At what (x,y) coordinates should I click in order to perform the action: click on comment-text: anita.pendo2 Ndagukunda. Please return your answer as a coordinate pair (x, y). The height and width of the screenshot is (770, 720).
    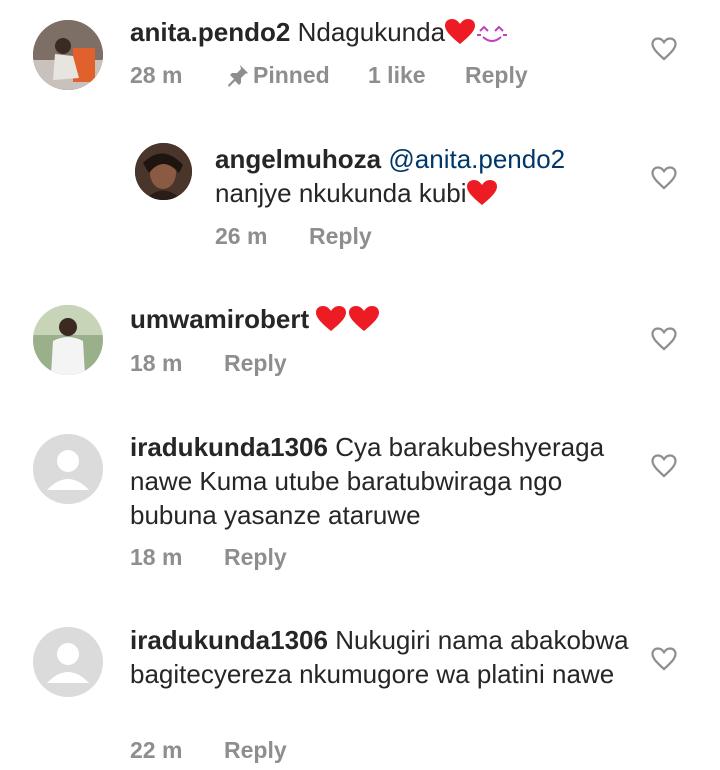
    Looking at the image, I should click on (380, 34).